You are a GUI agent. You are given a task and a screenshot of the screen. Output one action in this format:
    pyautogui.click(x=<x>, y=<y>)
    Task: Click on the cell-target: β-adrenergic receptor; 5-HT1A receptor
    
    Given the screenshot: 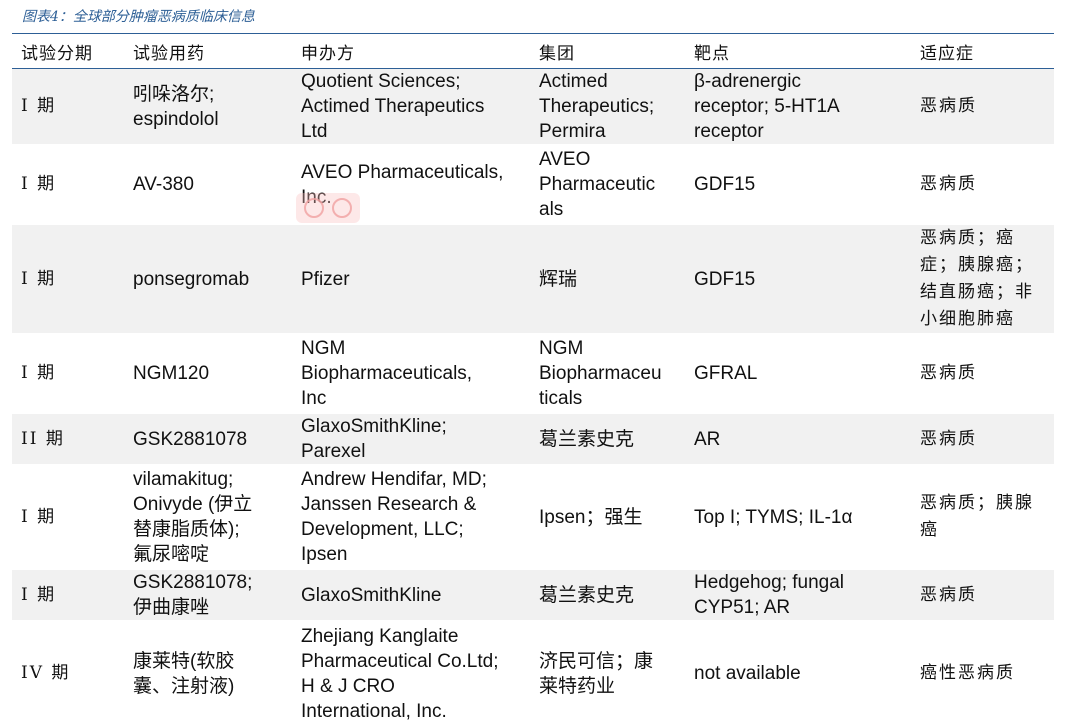 What is the action you would take?
    pyautogui.click(x=798, y=107)
    